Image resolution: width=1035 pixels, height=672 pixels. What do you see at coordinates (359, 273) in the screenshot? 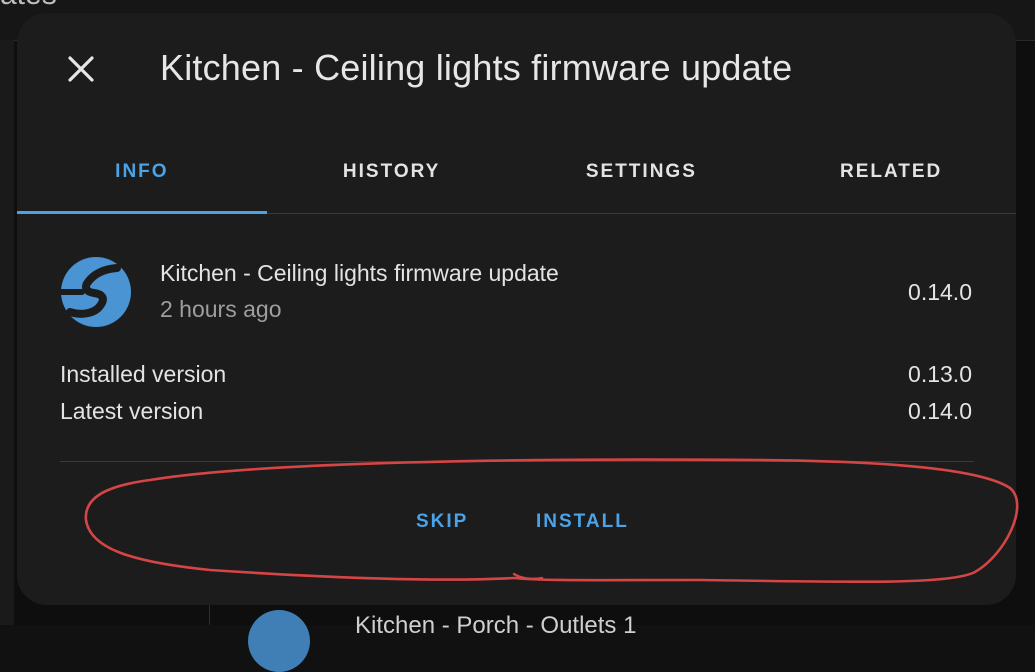
I see `entity-name: Kitchen - Ceiling lights firmware update` at bounding box center [359, 273].